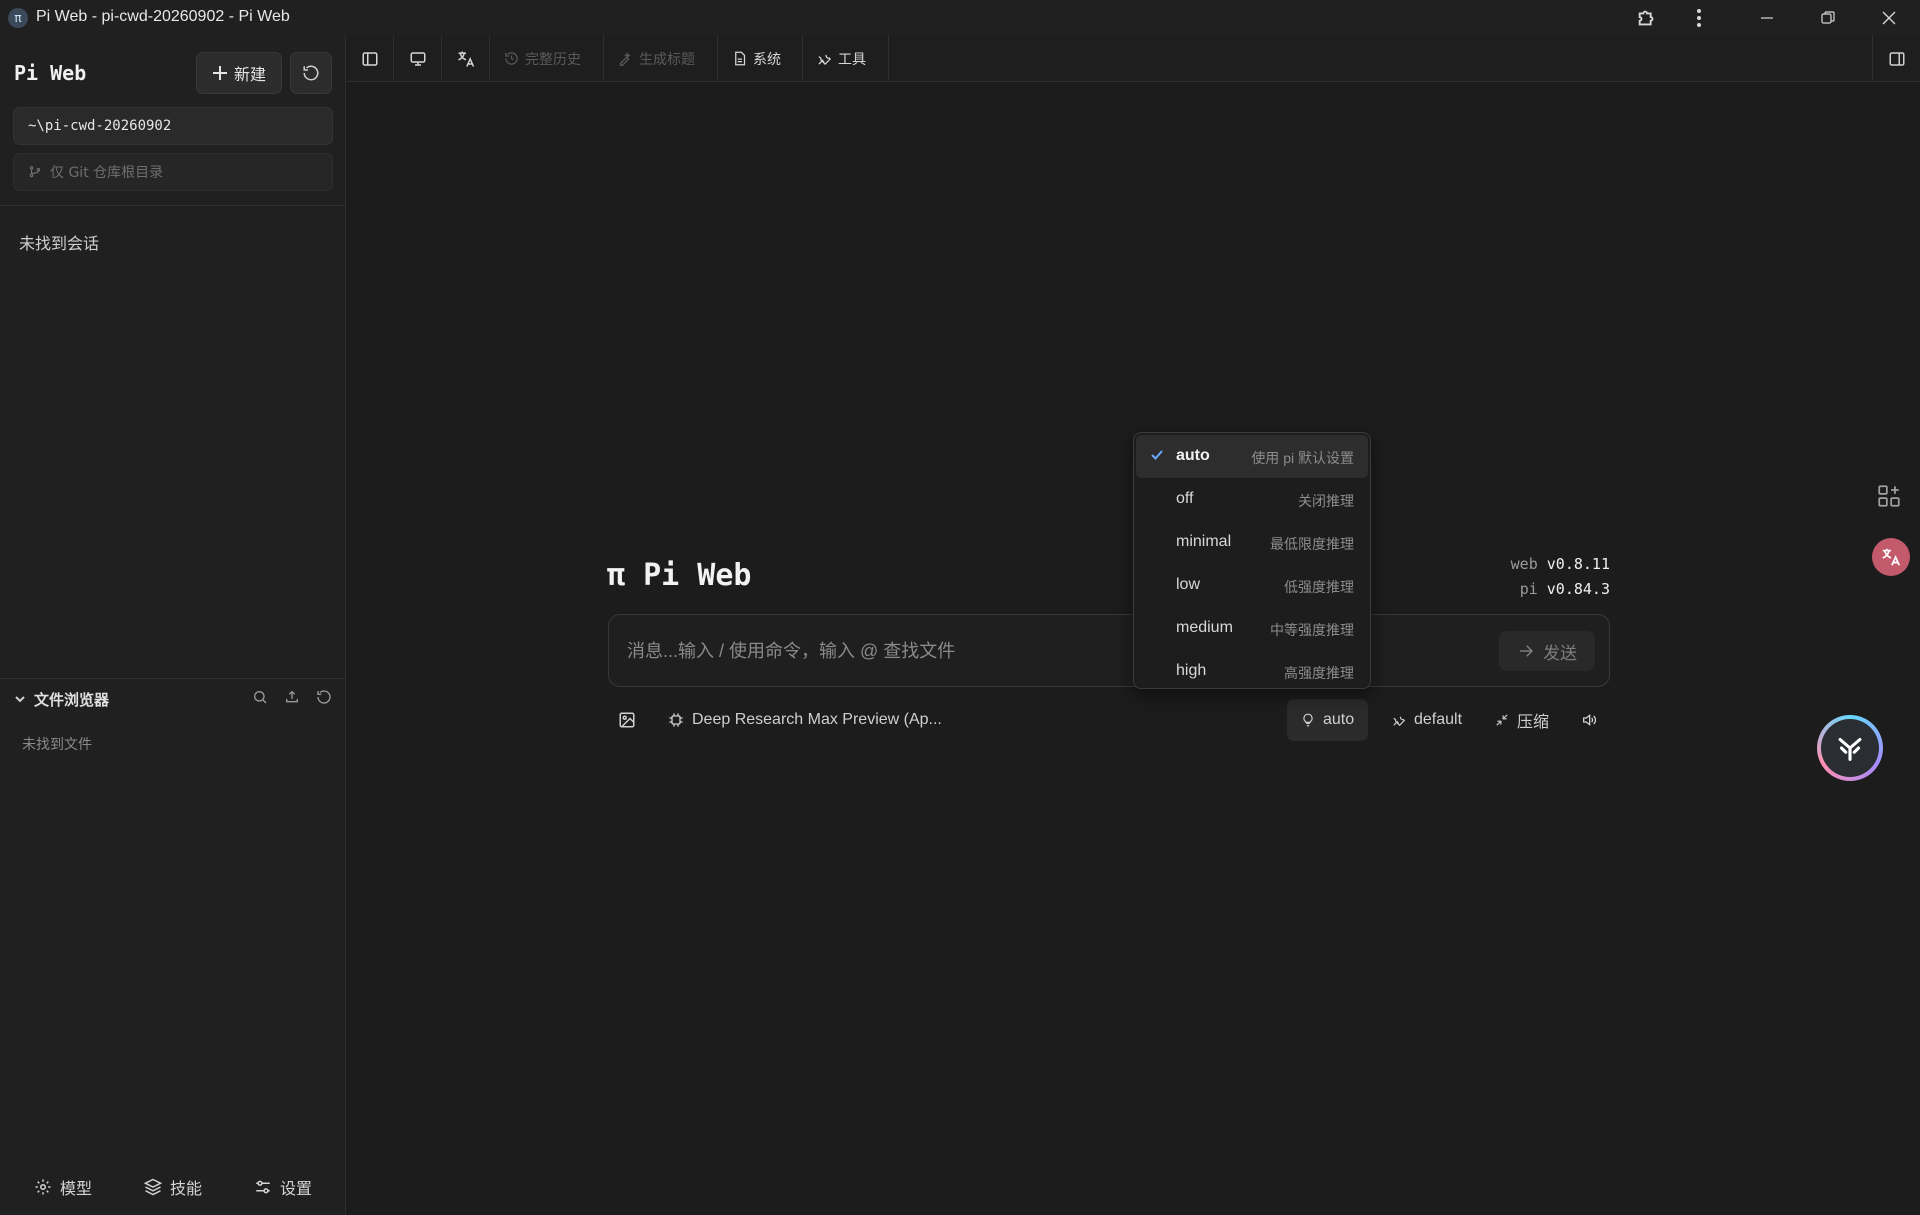 This screenshot has height=1215, width=1920. What do you see at coordinates (263, 1187) in the screenshot?
I see `sliders-icon` at bounding box center [263, 1187].